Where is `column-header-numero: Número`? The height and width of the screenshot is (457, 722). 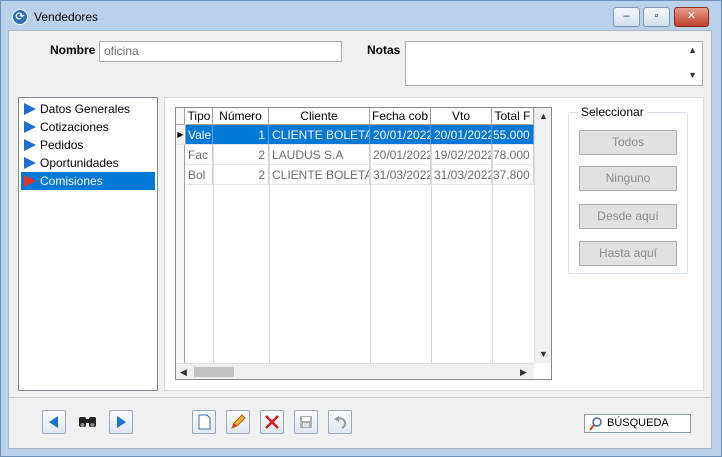 column-header-numero: Número is located at coordinates (241, 116).